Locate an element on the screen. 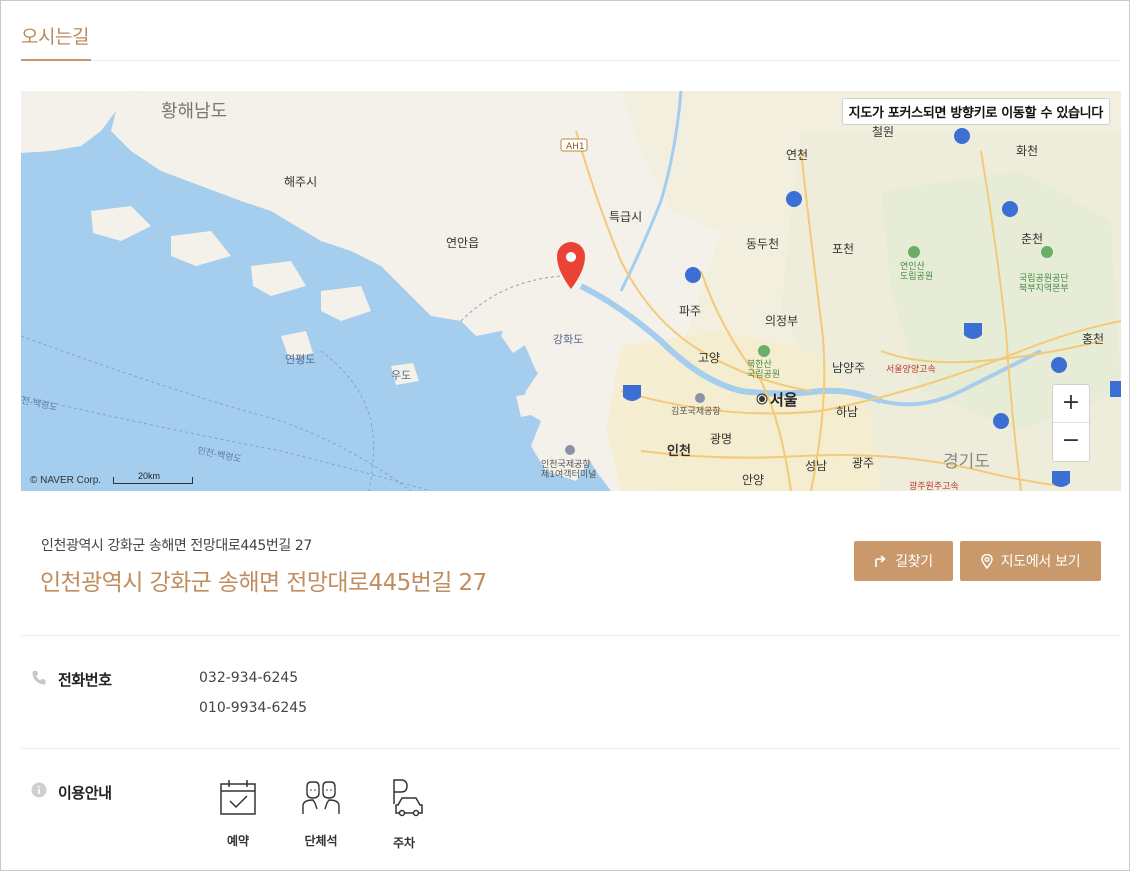 The image size is (1130, 871). map-label-hanam: 하남 is located at coordinates (847, 412).